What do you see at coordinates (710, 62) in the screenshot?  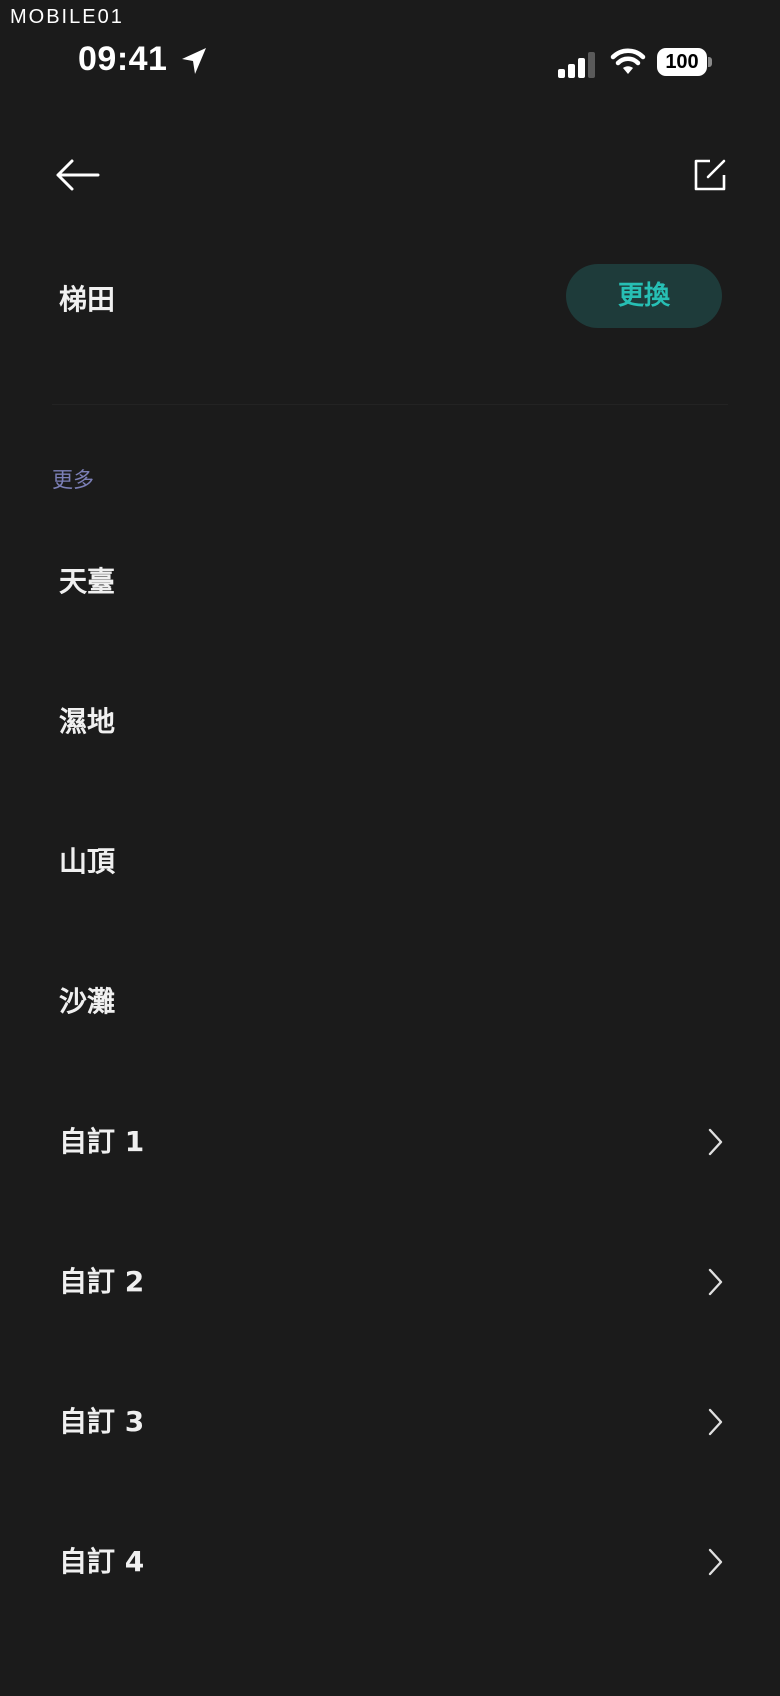 I see `battery-cap` at bounding box center [710, 62].